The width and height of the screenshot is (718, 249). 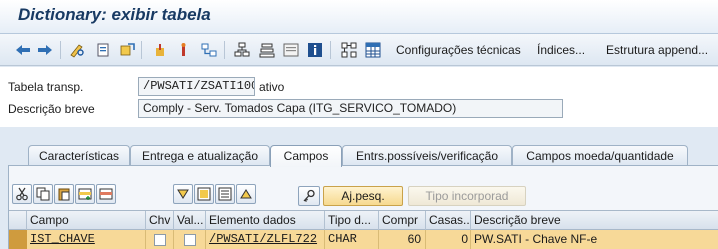 I want to click on initial-value-checkbox, so click(x=190, y=240).